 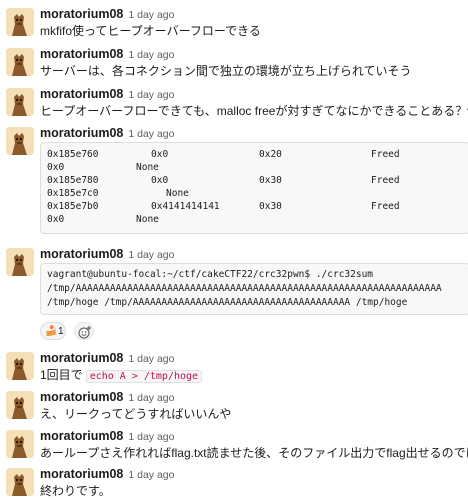 What do you see at coordinates (185, 206) in the screenshot?
I see `code-cell: 0x4141414141` at bounding box center [185, 206].